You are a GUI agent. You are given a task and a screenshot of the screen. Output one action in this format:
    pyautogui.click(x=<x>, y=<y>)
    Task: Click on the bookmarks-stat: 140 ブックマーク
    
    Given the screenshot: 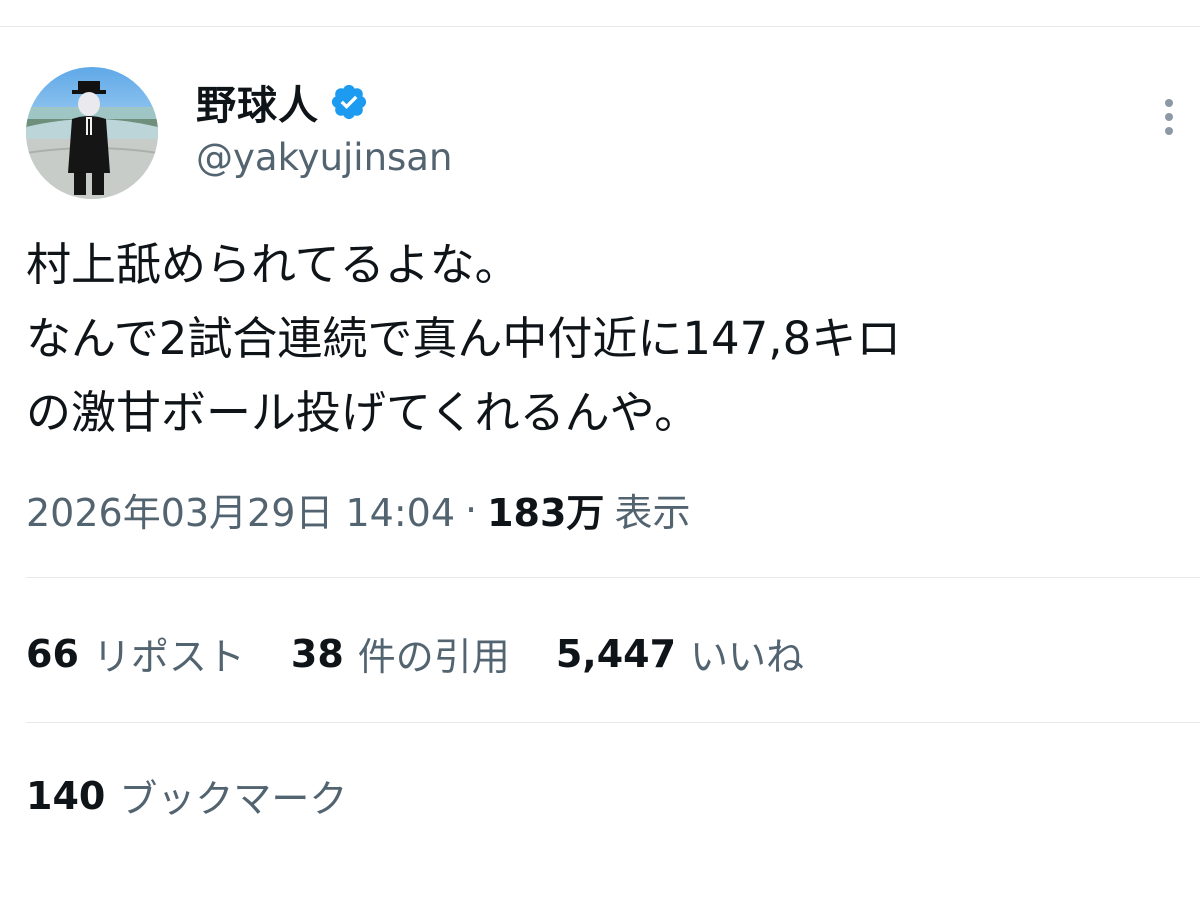 What is the action you would take?
    pyautogui.click(x=186, y=795)
    